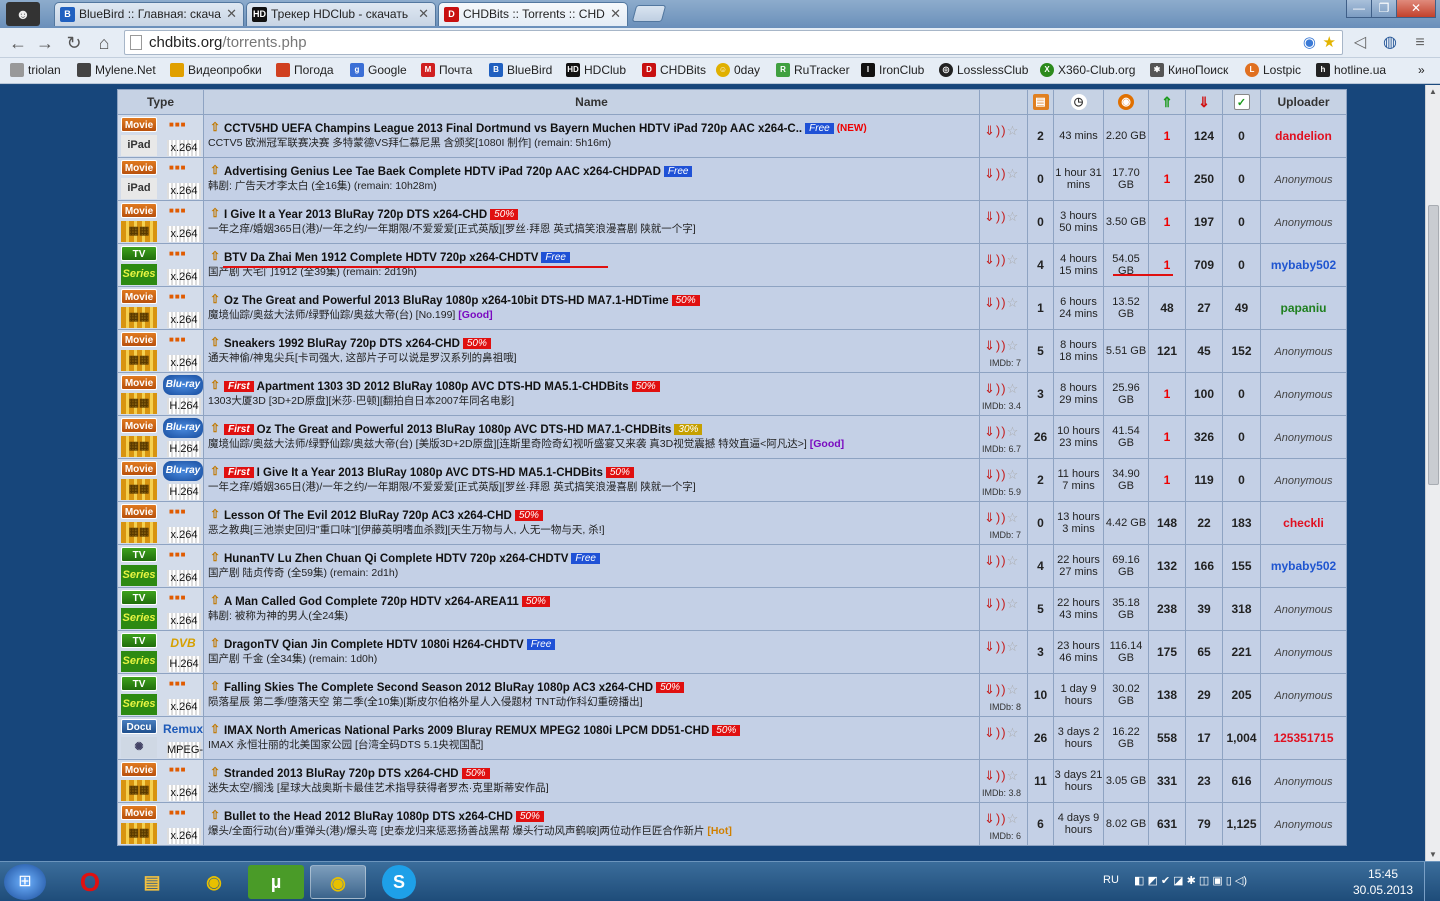  What do you see at coordinates (214, 882) in the screenshot?
I see `chrome-icon: ◉` at bounding box center [214, 882].